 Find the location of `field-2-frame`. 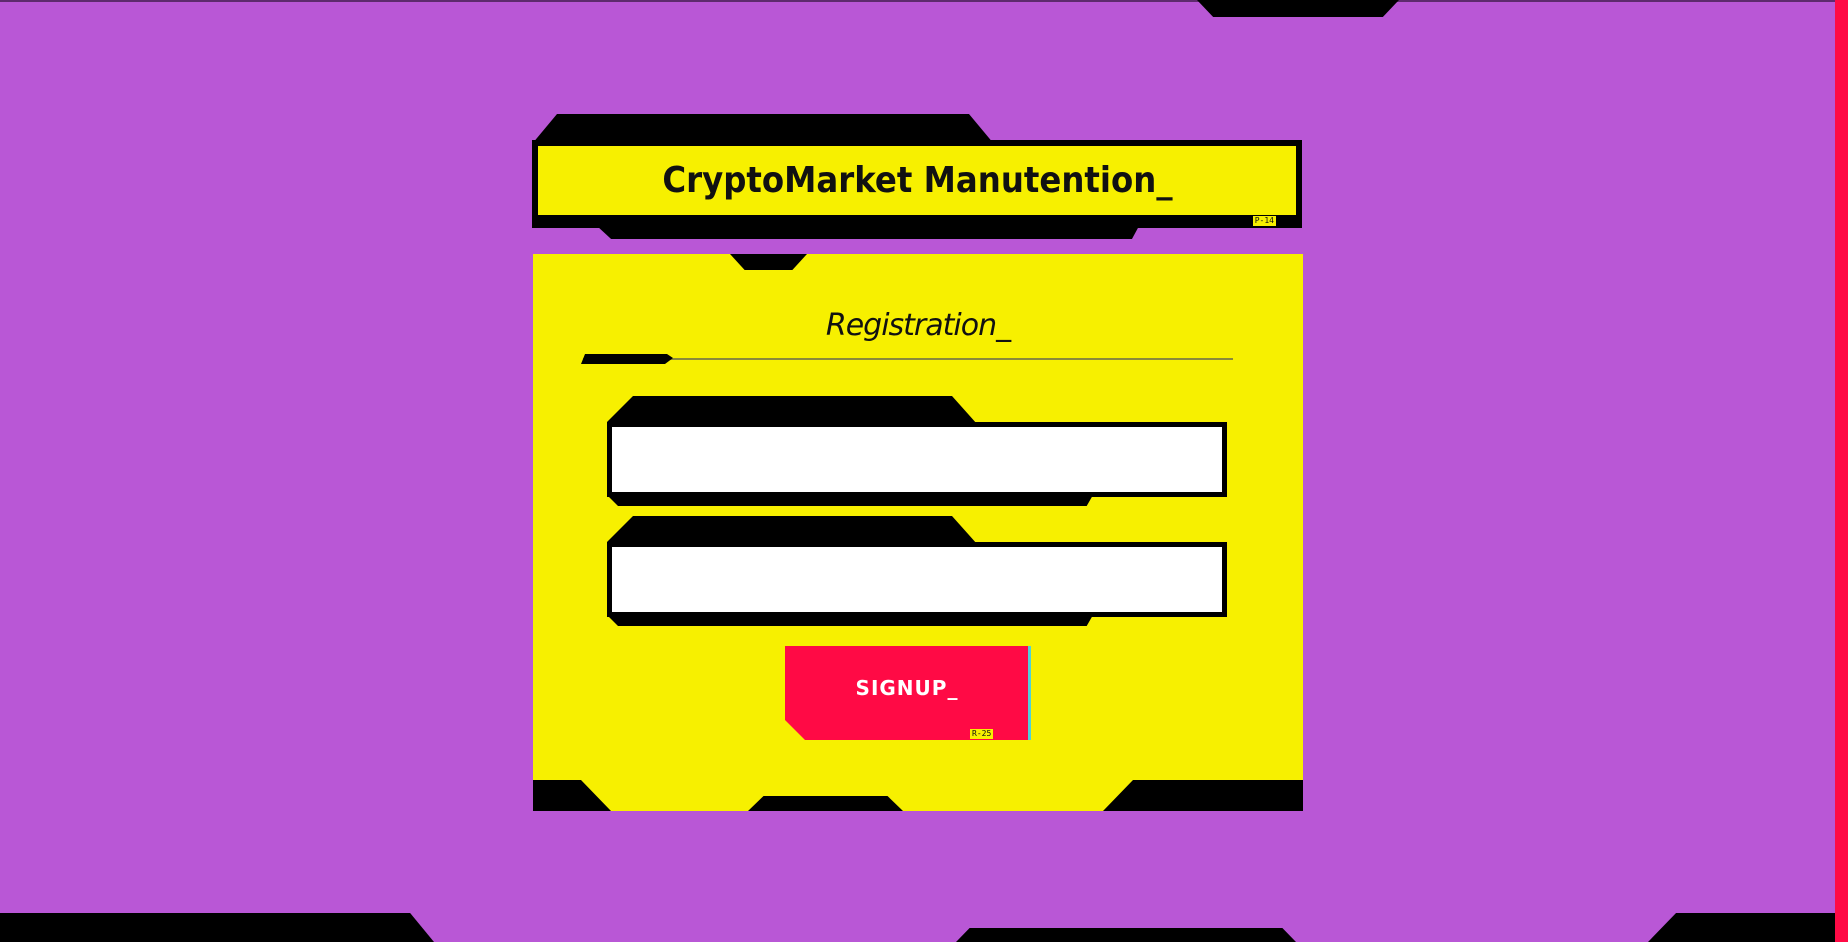

field-2-frame is located at coordinates (917, 579).